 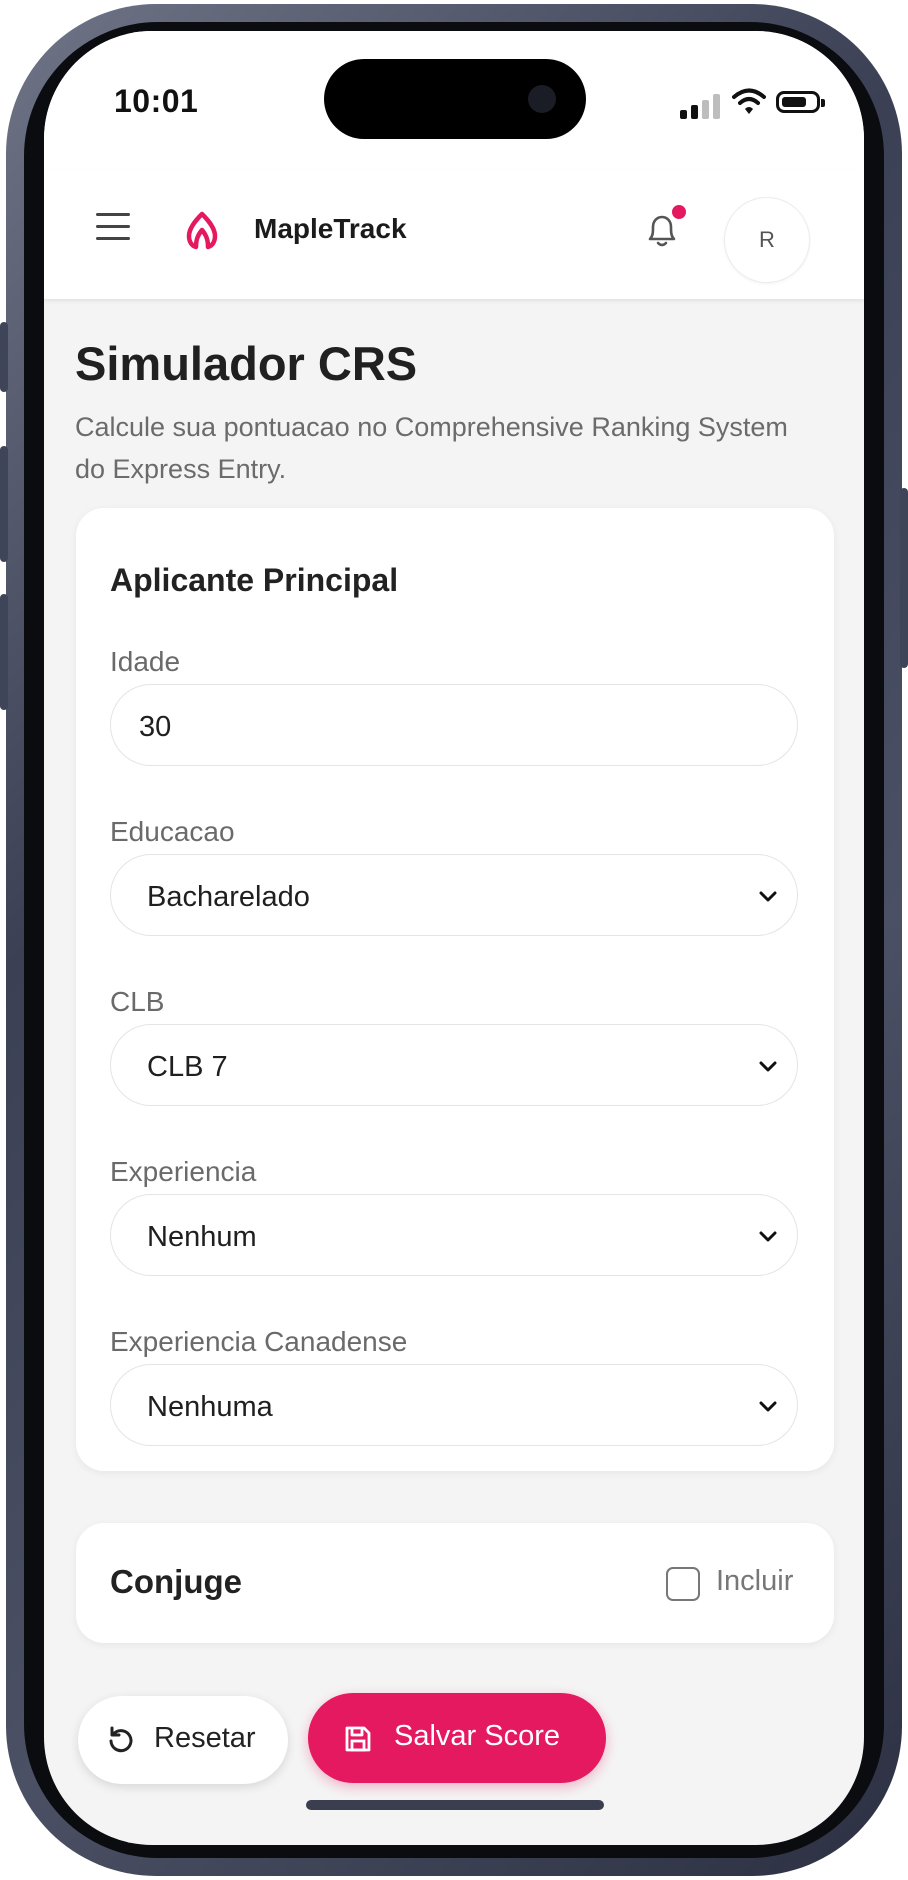 I want to click on experience-select: Nenhum, so click(x=454, y=1235).